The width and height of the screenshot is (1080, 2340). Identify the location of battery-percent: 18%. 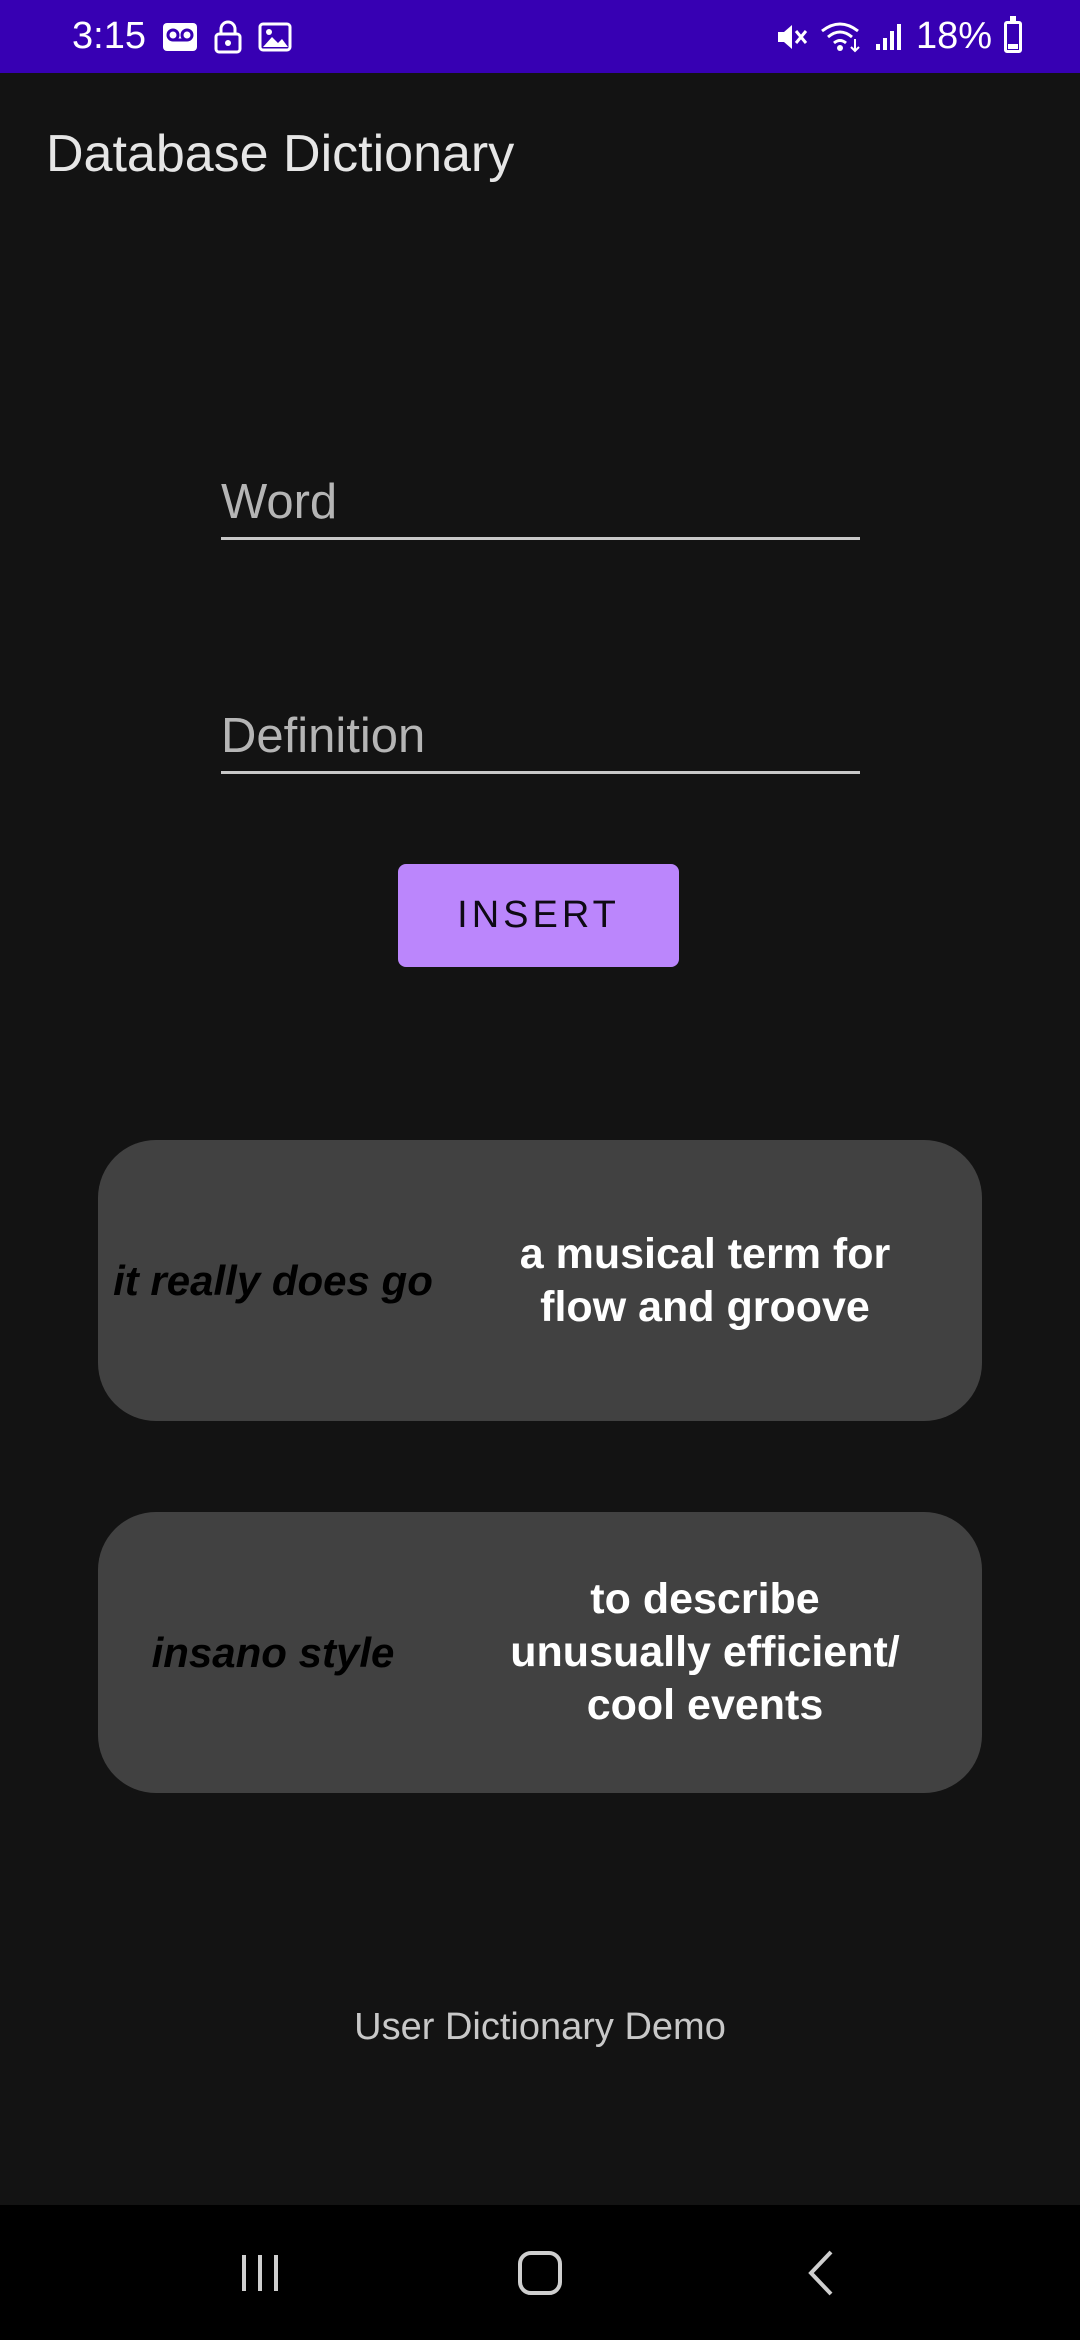
(953, 36).